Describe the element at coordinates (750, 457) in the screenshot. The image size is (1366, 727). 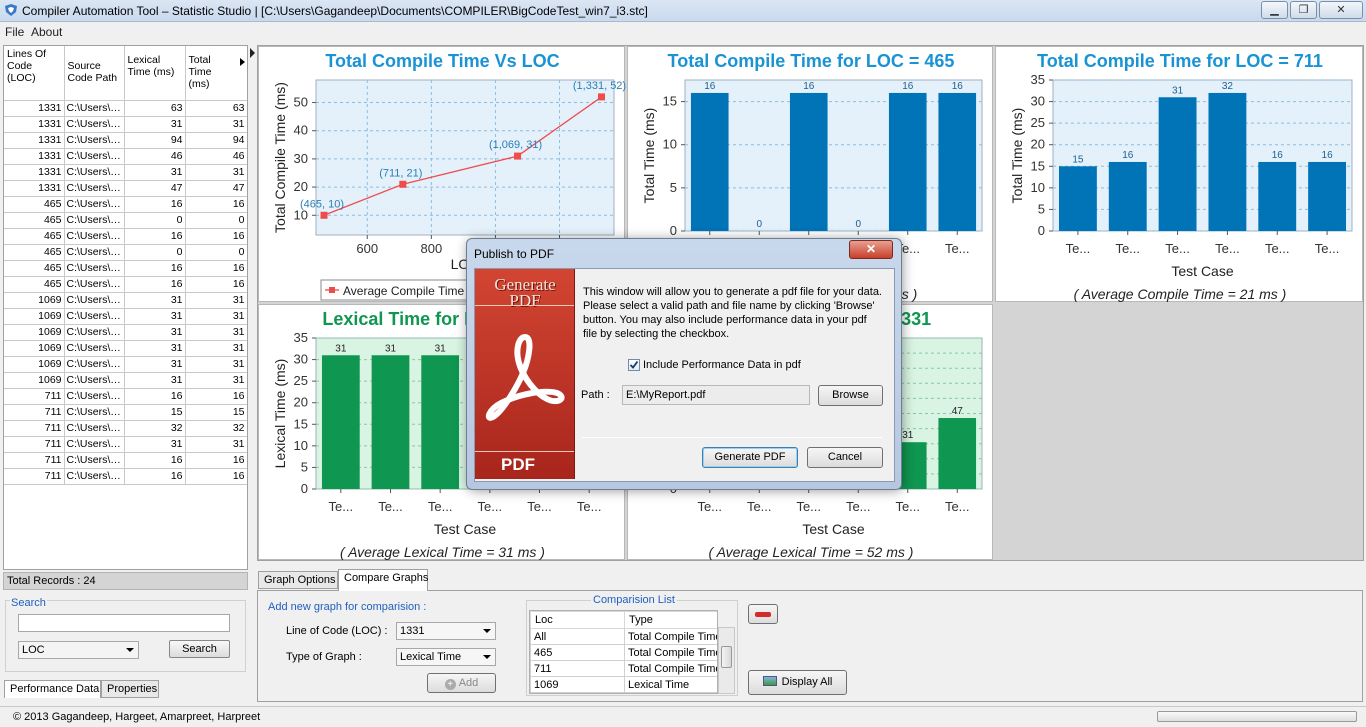
I see `generate-pdf-button: Generate PDF` at that location.